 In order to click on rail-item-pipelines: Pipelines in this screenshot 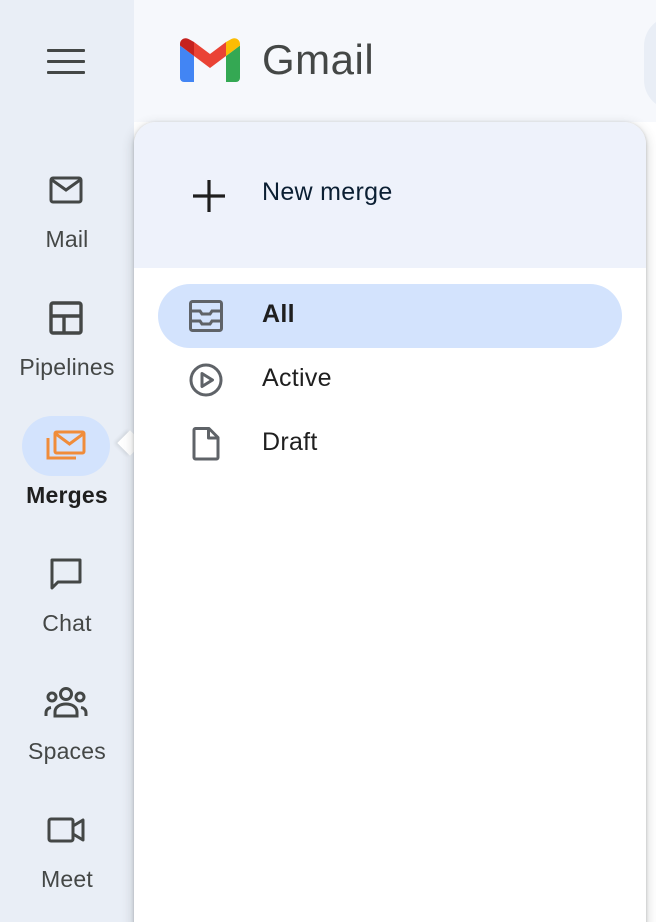, I will do `click(67, 343)`.